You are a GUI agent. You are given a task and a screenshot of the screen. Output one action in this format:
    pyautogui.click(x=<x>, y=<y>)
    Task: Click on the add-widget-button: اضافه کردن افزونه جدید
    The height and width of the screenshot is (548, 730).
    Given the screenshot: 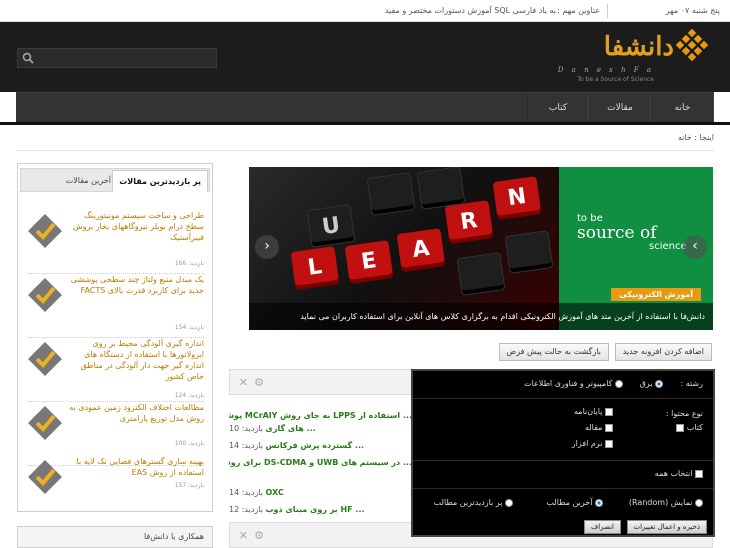 What is the action you would take?
    pyautogui.click(x=663, y=352)
    